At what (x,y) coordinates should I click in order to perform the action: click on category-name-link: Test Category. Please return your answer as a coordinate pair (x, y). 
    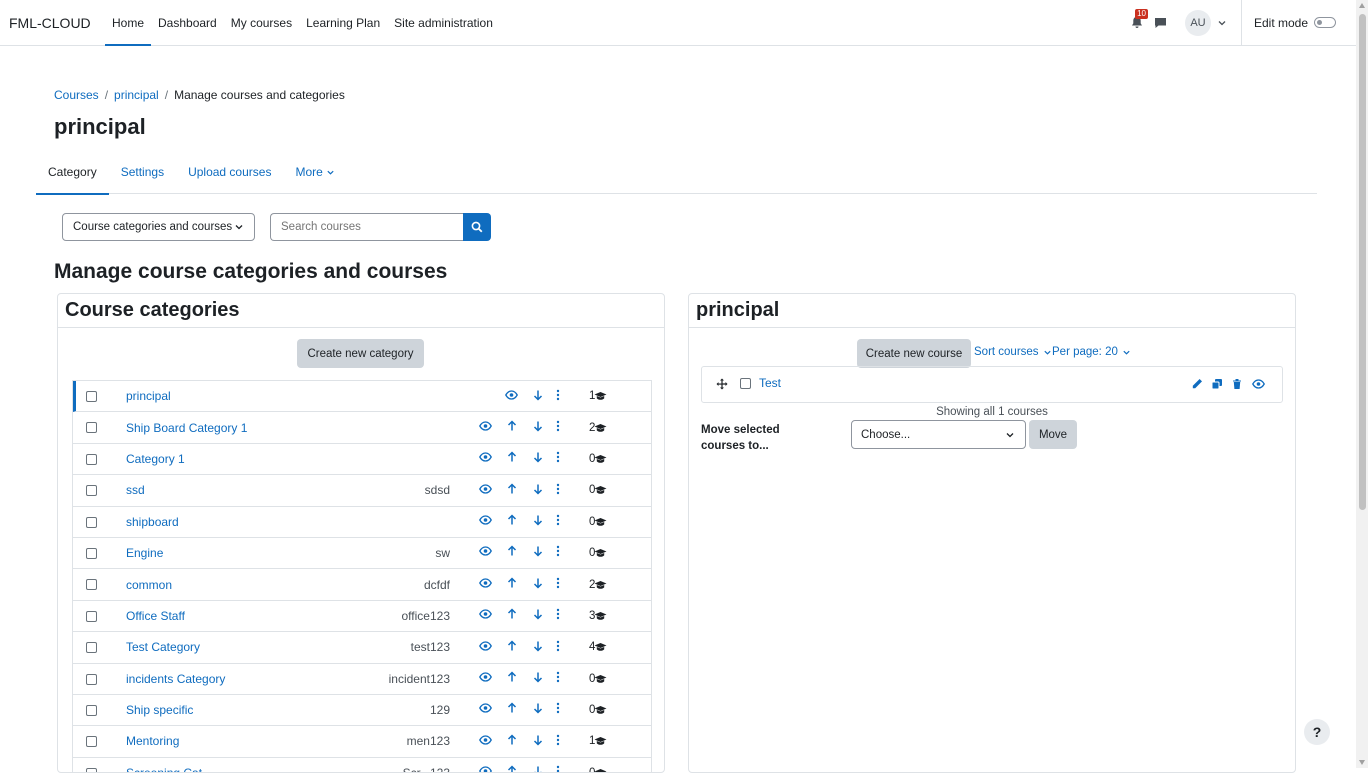
    Looking at the image, I should click on (163, 647).